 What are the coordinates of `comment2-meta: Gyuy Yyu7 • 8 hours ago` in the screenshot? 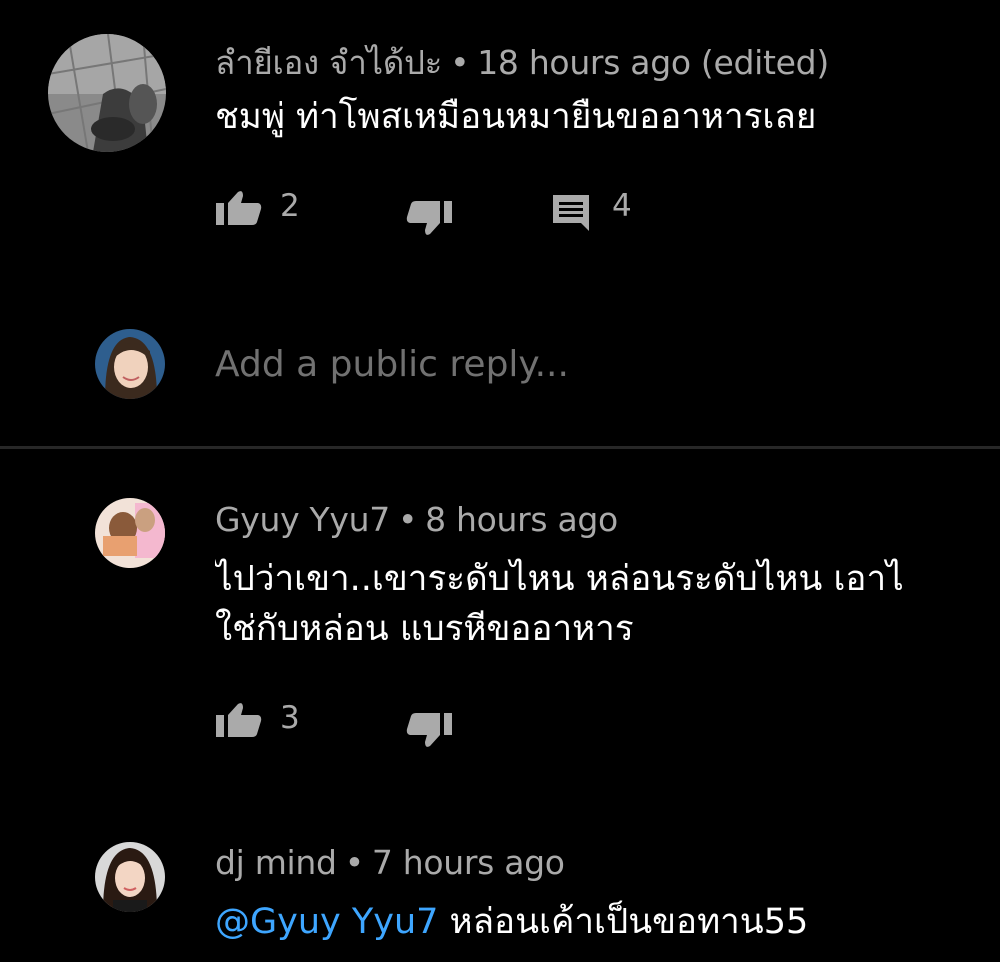 It's located at (416, 519).